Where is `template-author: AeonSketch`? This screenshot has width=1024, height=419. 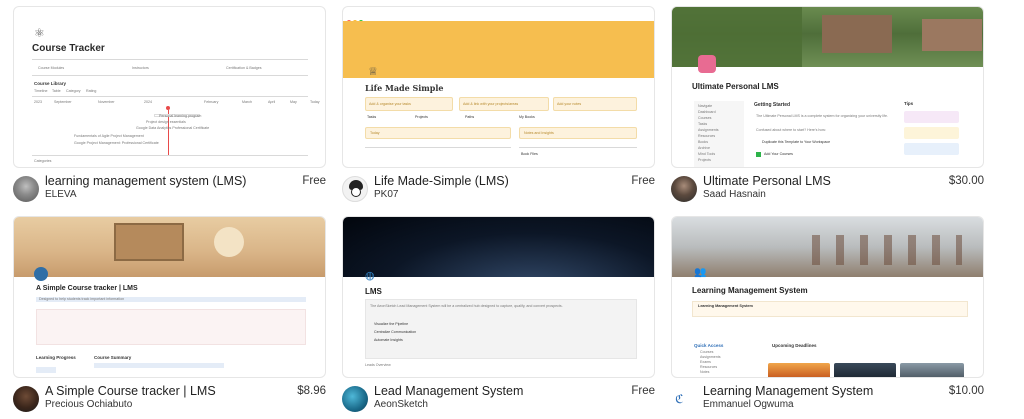
template-author: AeonSketch is located at coordinates (401, 404).